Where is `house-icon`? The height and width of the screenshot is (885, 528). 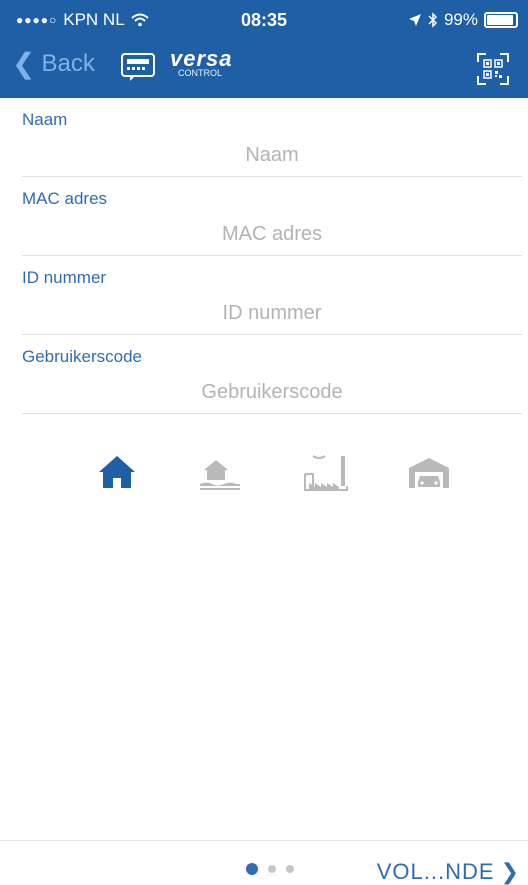
house-icon is located at coordinates (117, 472).